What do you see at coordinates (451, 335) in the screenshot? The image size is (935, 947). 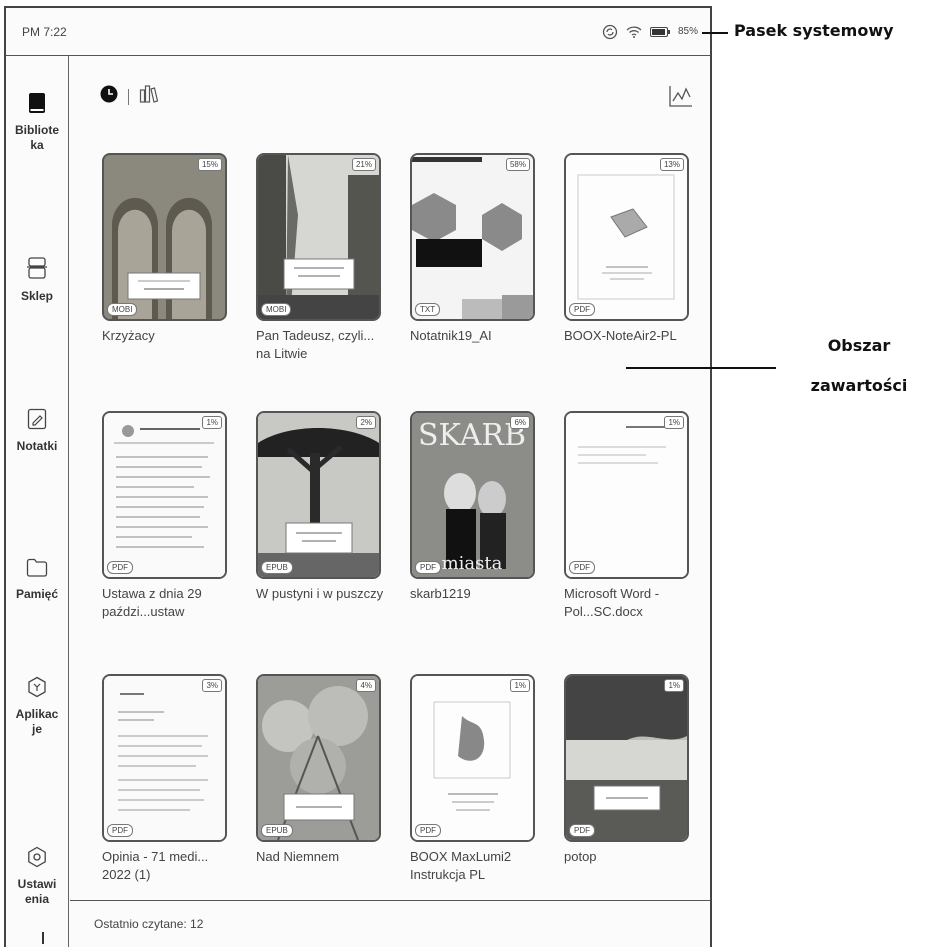 I see `book-title: Notatnik19_AI` at bounding box center [451, 335].